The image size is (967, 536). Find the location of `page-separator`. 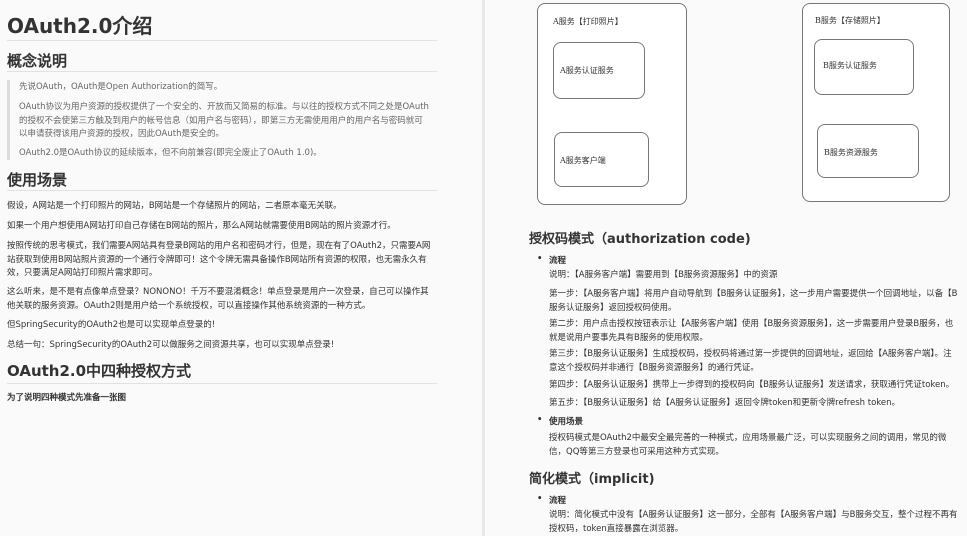

page-separator is located at coordinates (483, 268).